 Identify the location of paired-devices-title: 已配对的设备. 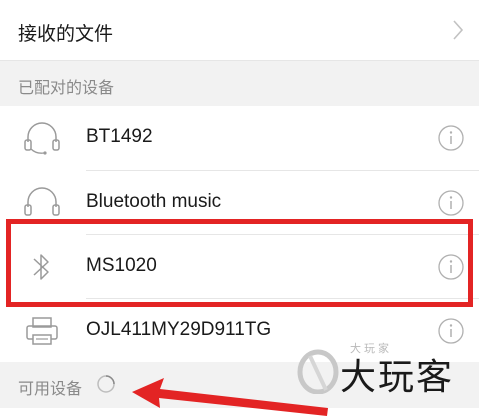
(66, 87).